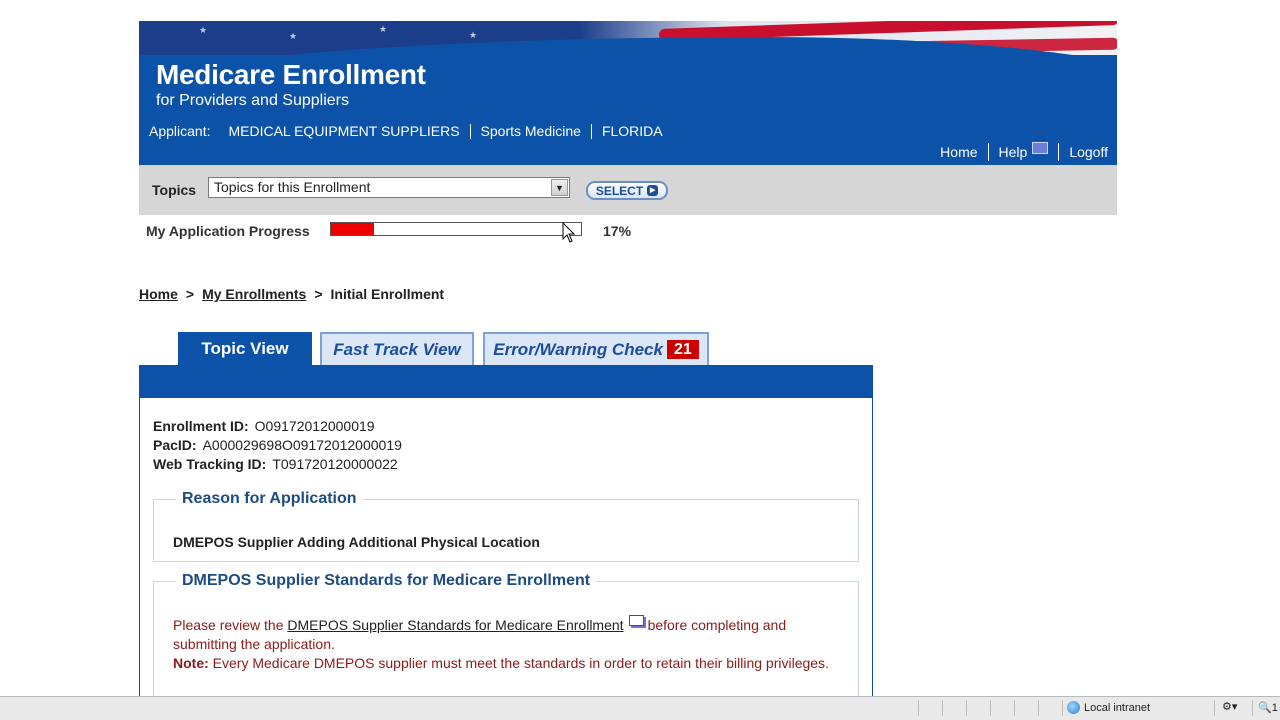 The width and height of the screenshot is (1280, 720). What do you see at coordinates (958, 152) in the screenshot?
I see `nav-home-link: Home` at bounding box center [958, 152].